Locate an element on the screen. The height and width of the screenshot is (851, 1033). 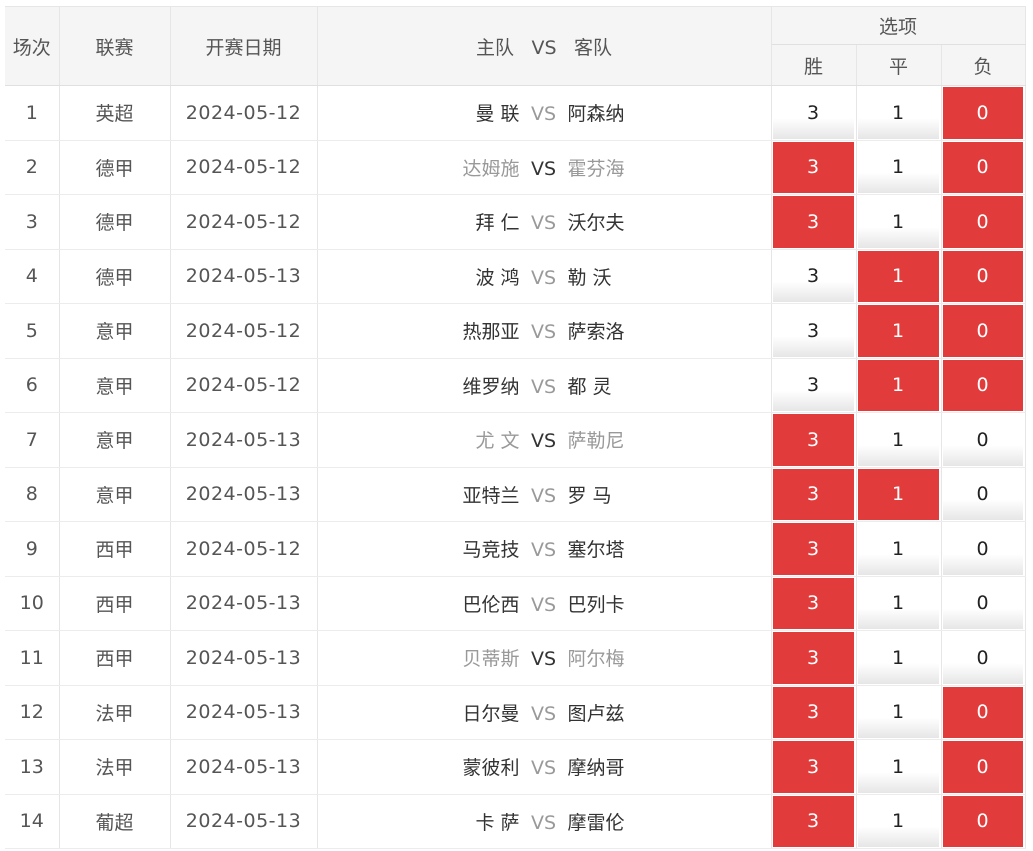
match-teams: 拜 仁 VS 沃尔夫 is located at coordinates (544, 222).